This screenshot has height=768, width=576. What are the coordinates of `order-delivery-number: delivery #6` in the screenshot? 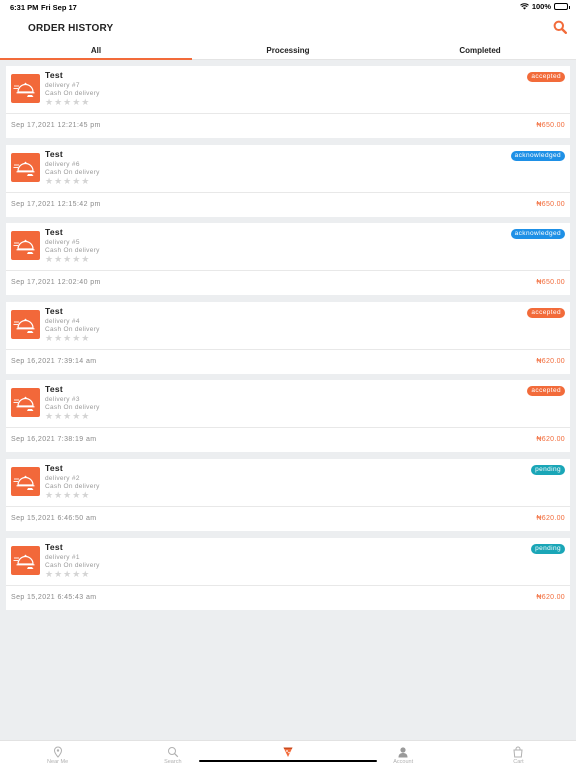 It's located at (62, 164).